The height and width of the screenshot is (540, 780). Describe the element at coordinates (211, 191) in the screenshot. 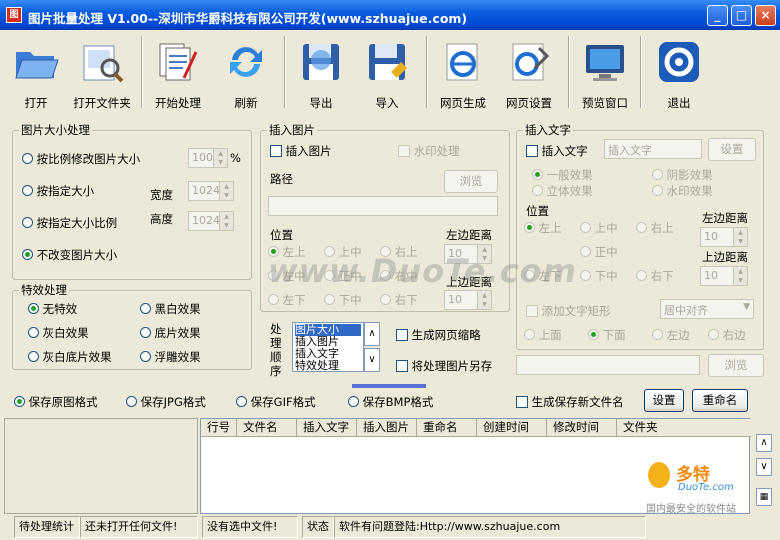

I see `width-spinner: 1024 ▲ ▼` at that location.